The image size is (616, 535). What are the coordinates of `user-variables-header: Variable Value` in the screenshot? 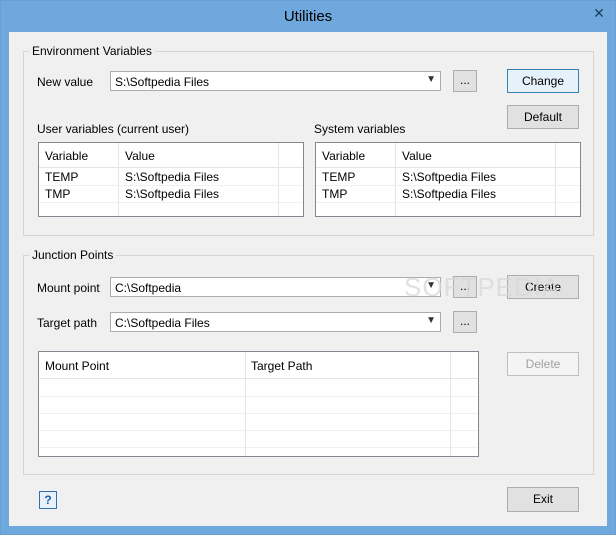 It's located at (171, 155).